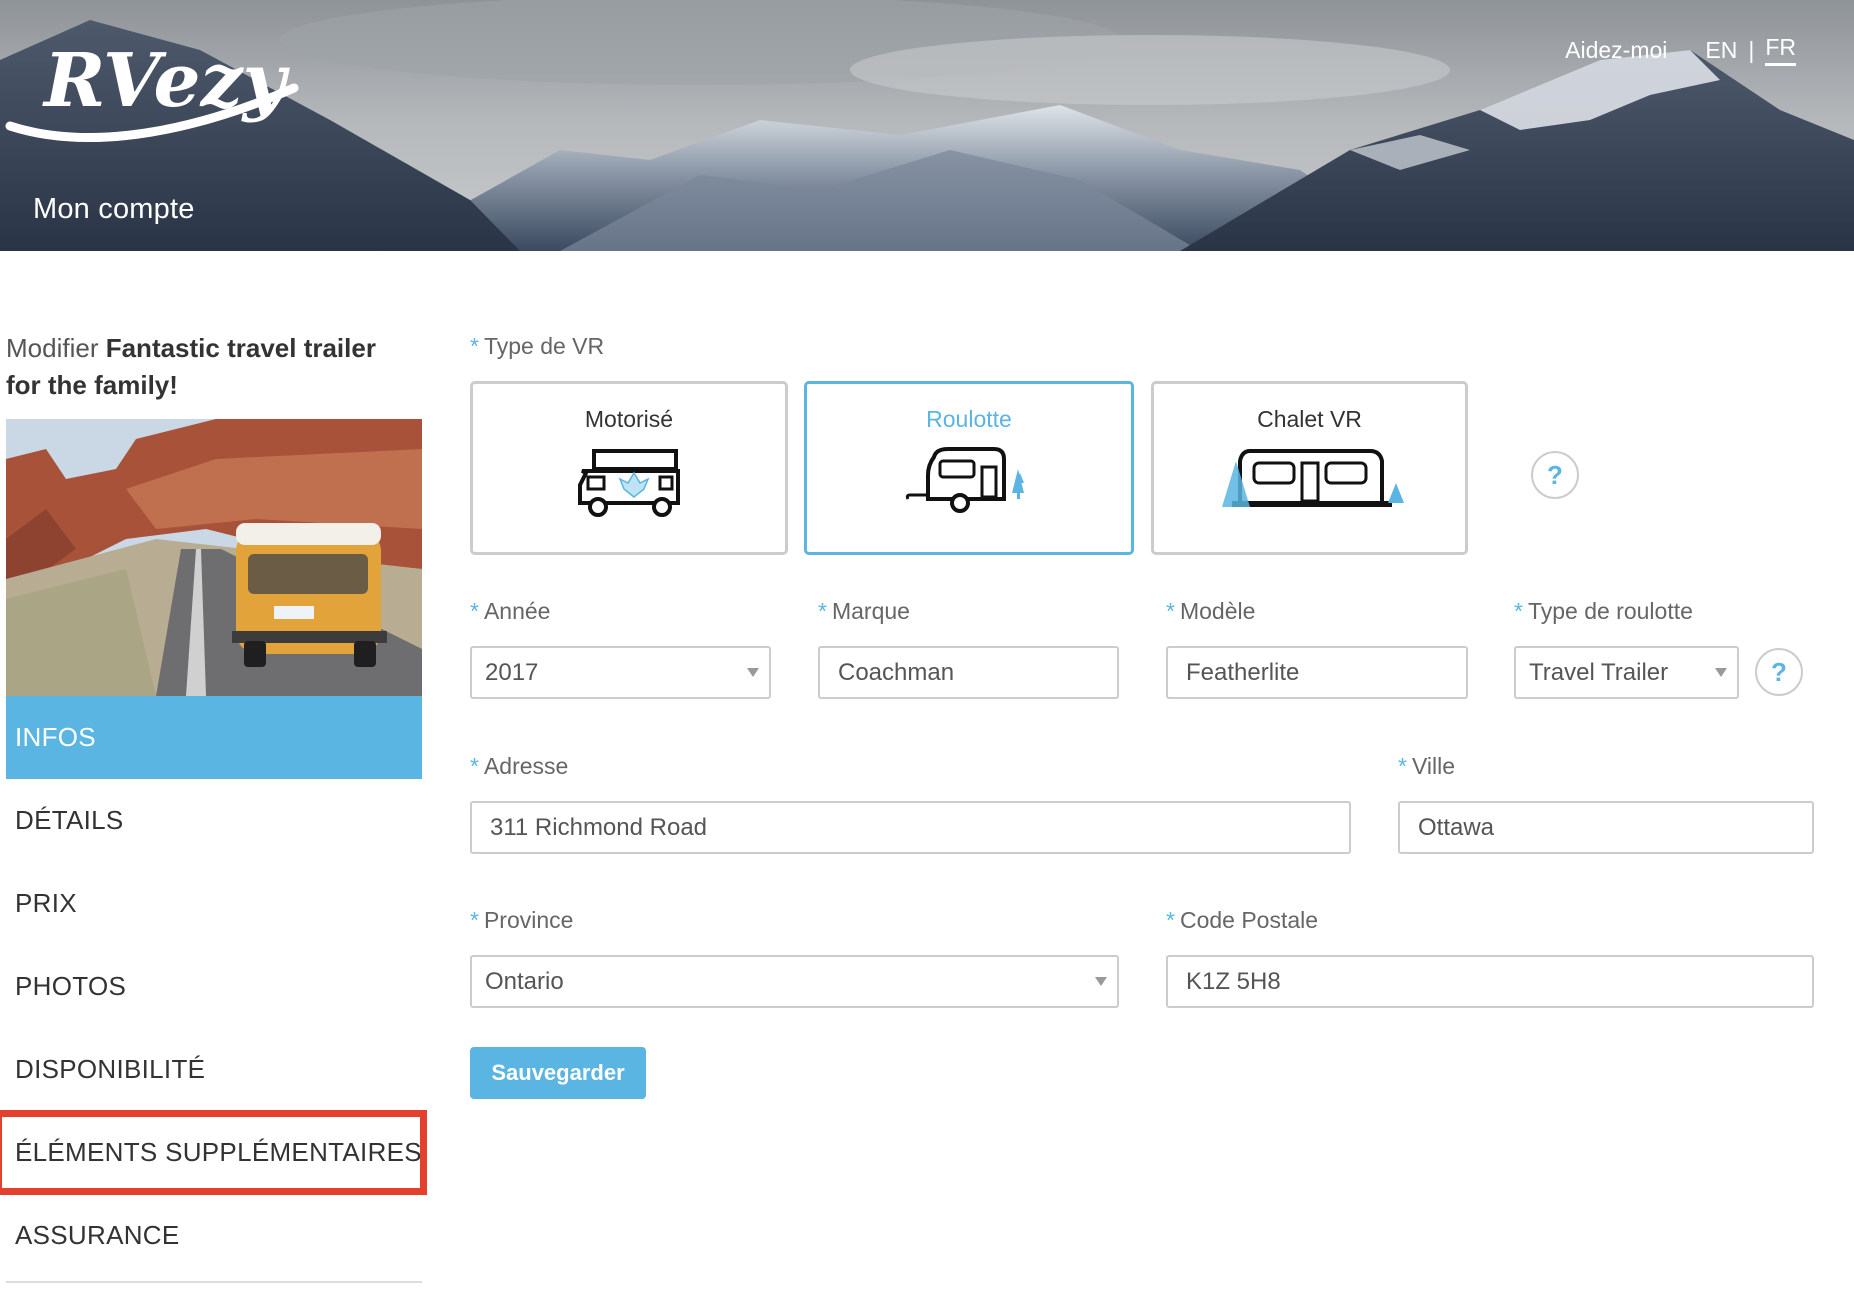  I want to click on logo-text: RVezy, so click(166, 81).